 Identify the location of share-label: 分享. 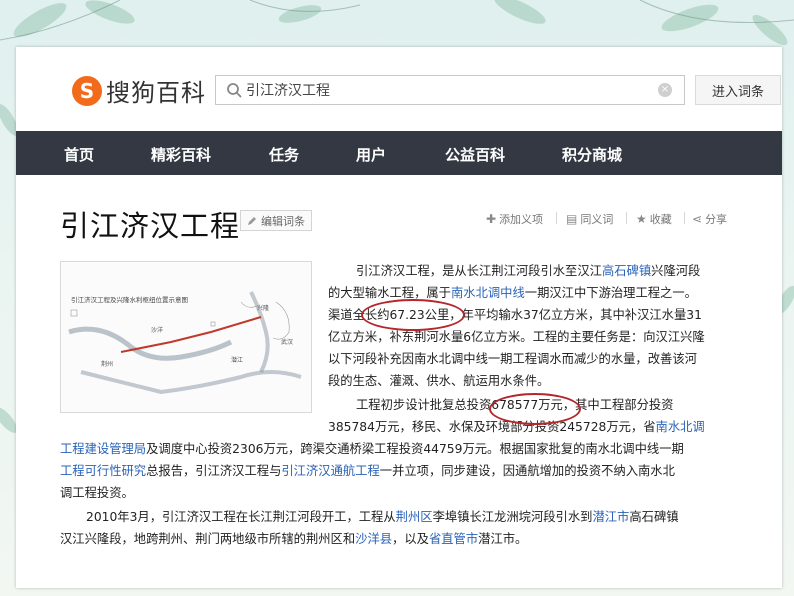
(716, 219).